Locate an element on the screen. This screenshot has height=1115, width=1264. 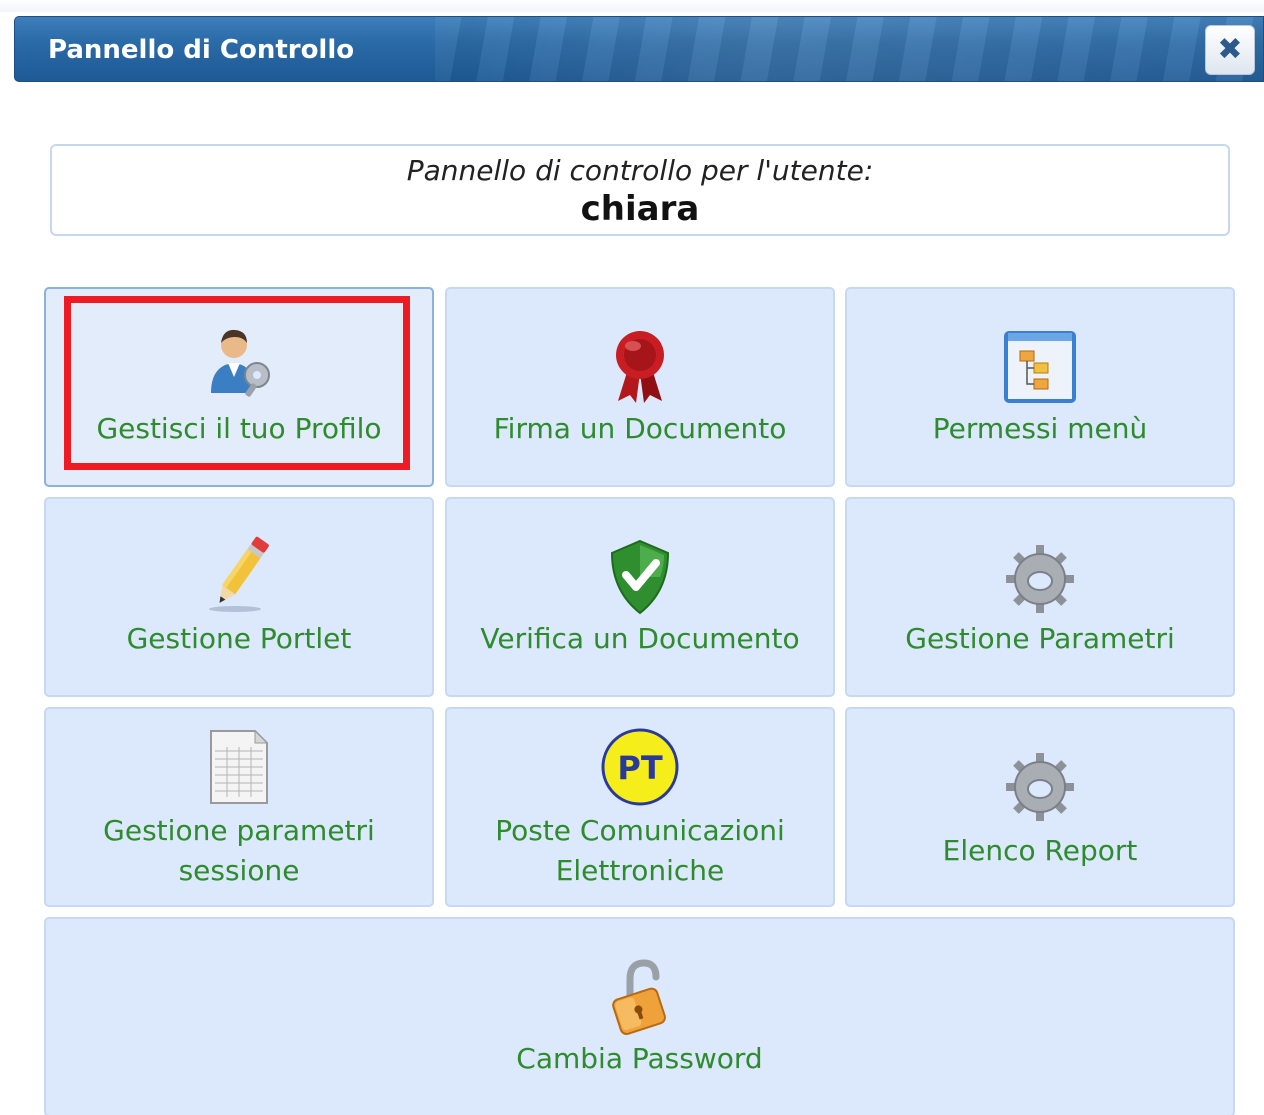
ribbon-seal-icon is located at coordinates (640, 367).